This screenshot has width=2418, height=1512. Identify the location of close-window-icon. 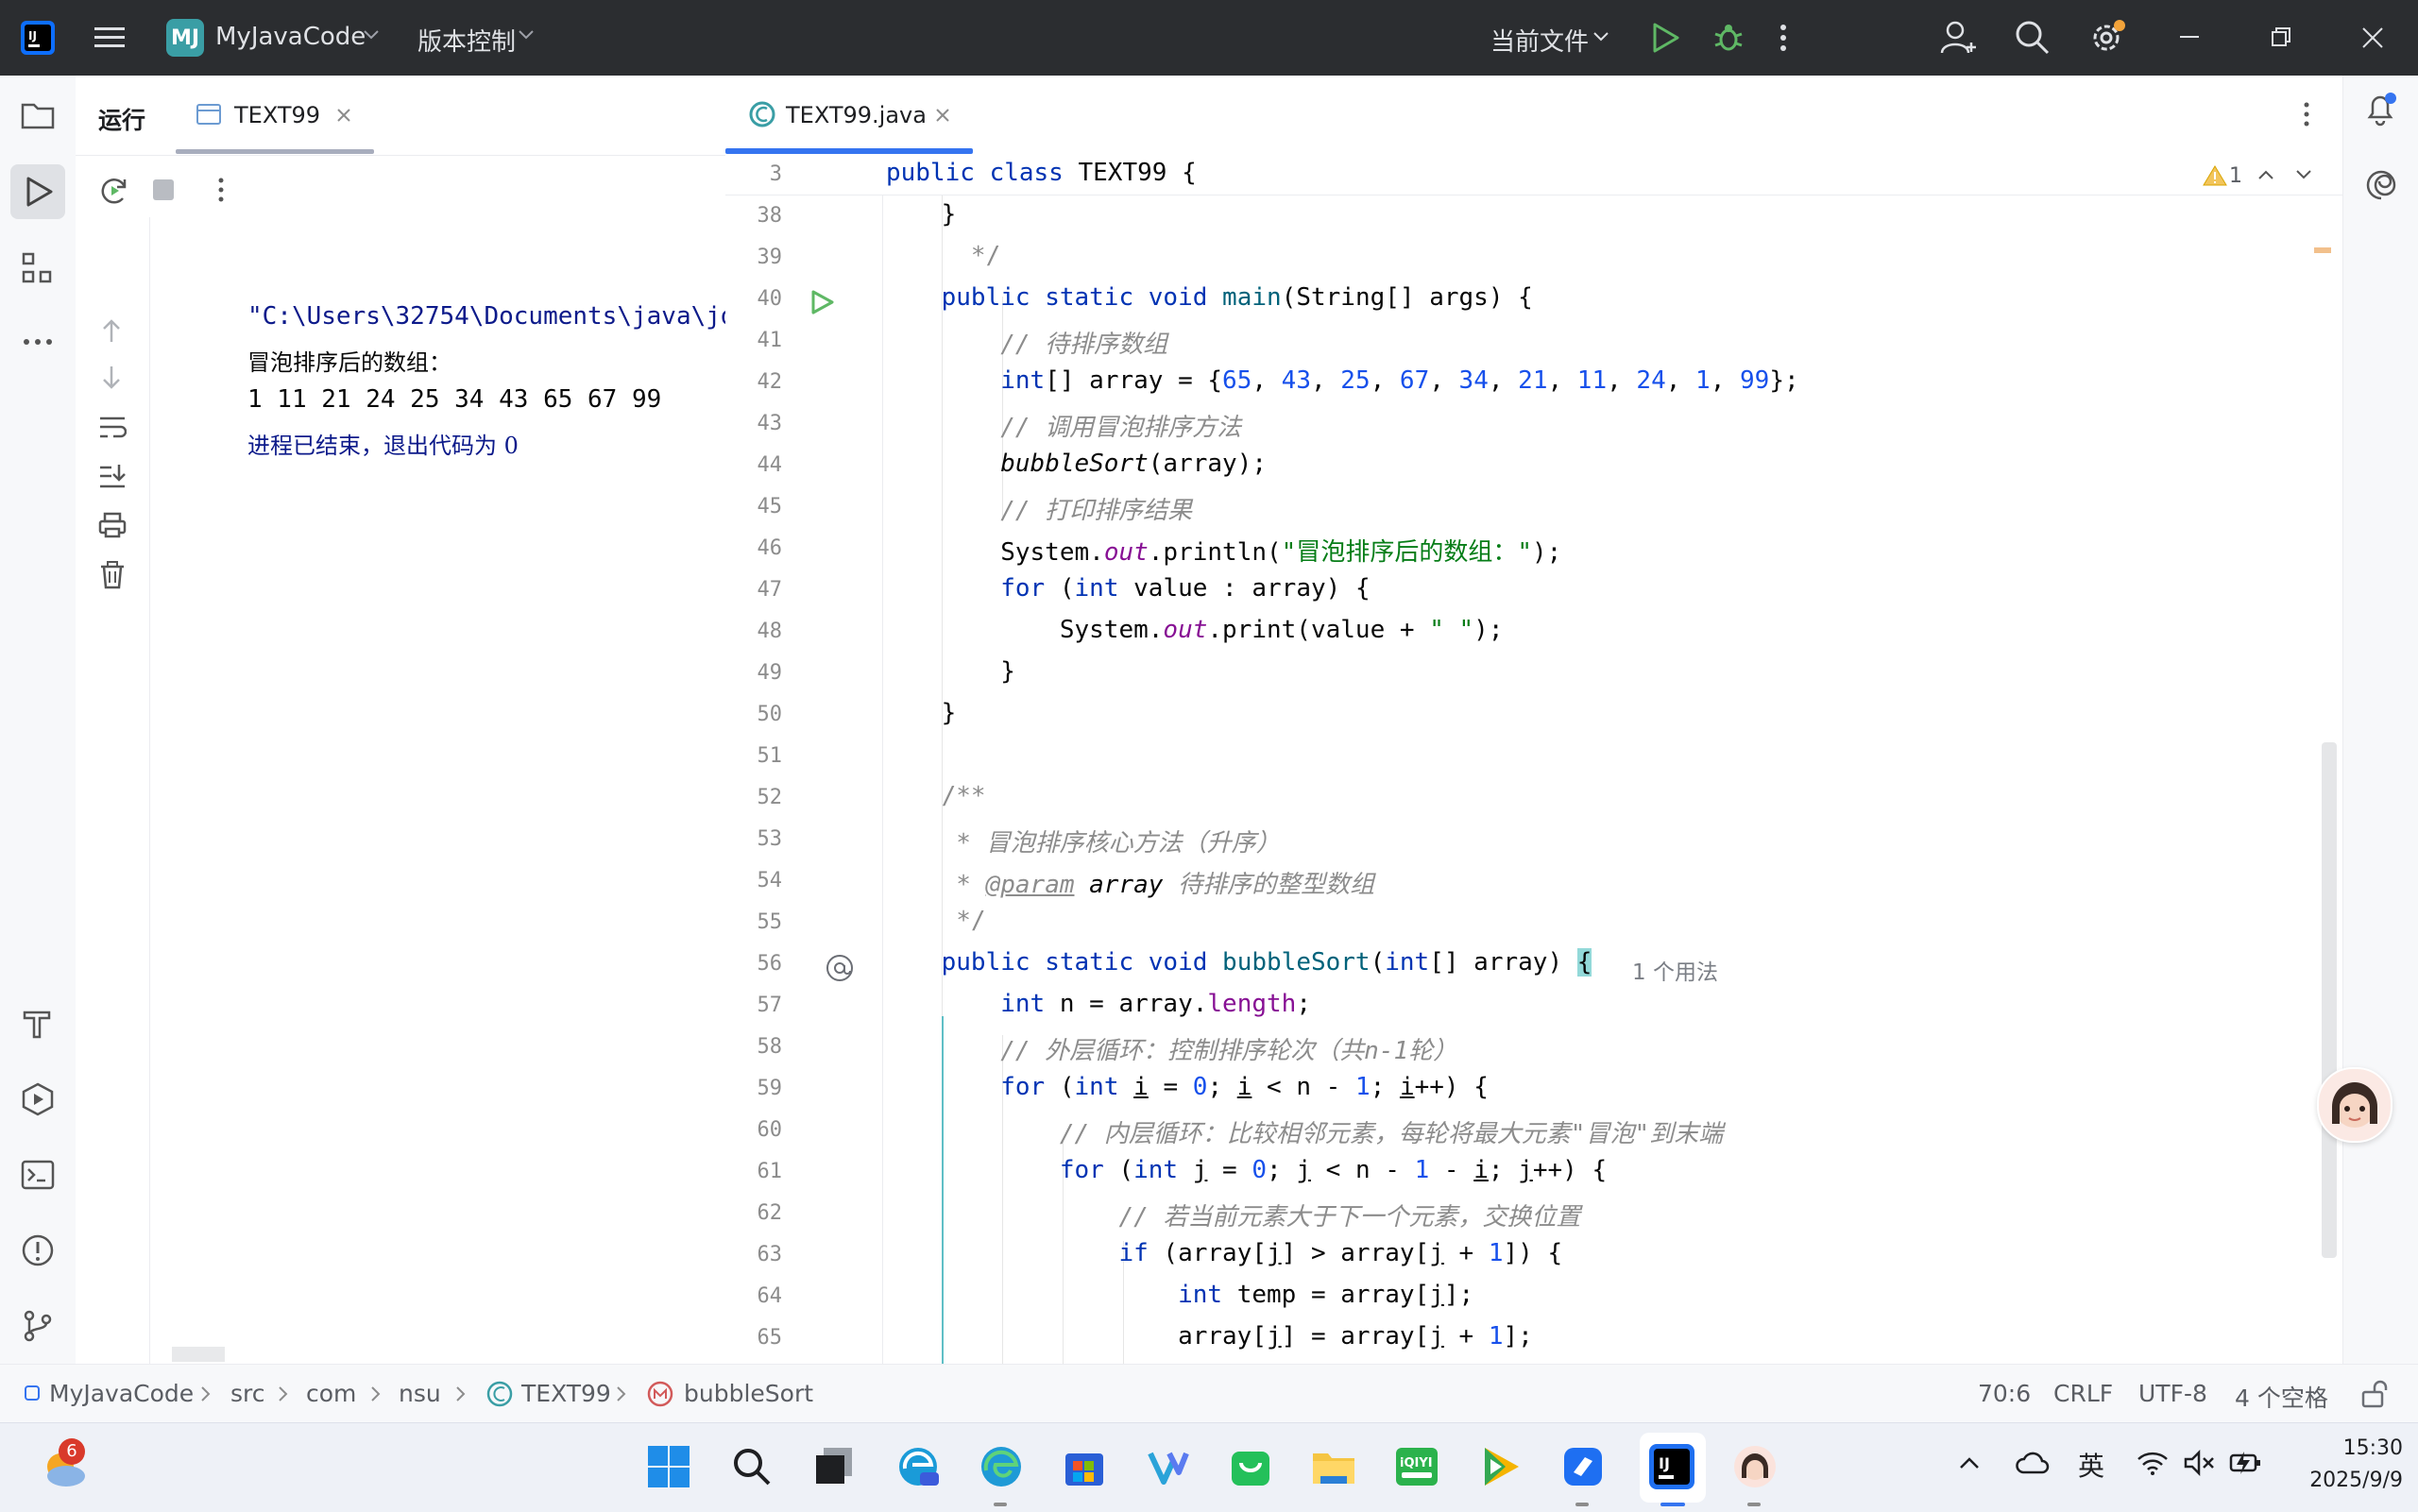
(2373, 37).